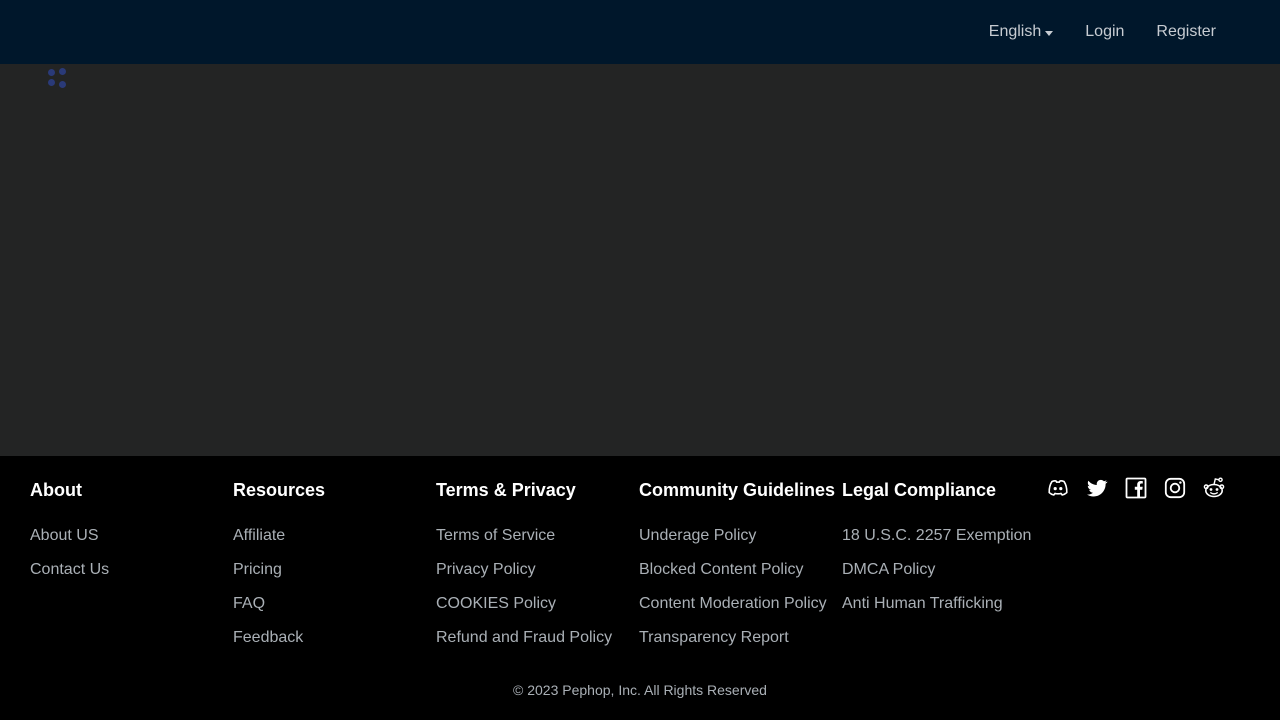  Describe the element at coordinates (64, 535) in the screenshot. I see `footer-link-about-us: About US` at that location.